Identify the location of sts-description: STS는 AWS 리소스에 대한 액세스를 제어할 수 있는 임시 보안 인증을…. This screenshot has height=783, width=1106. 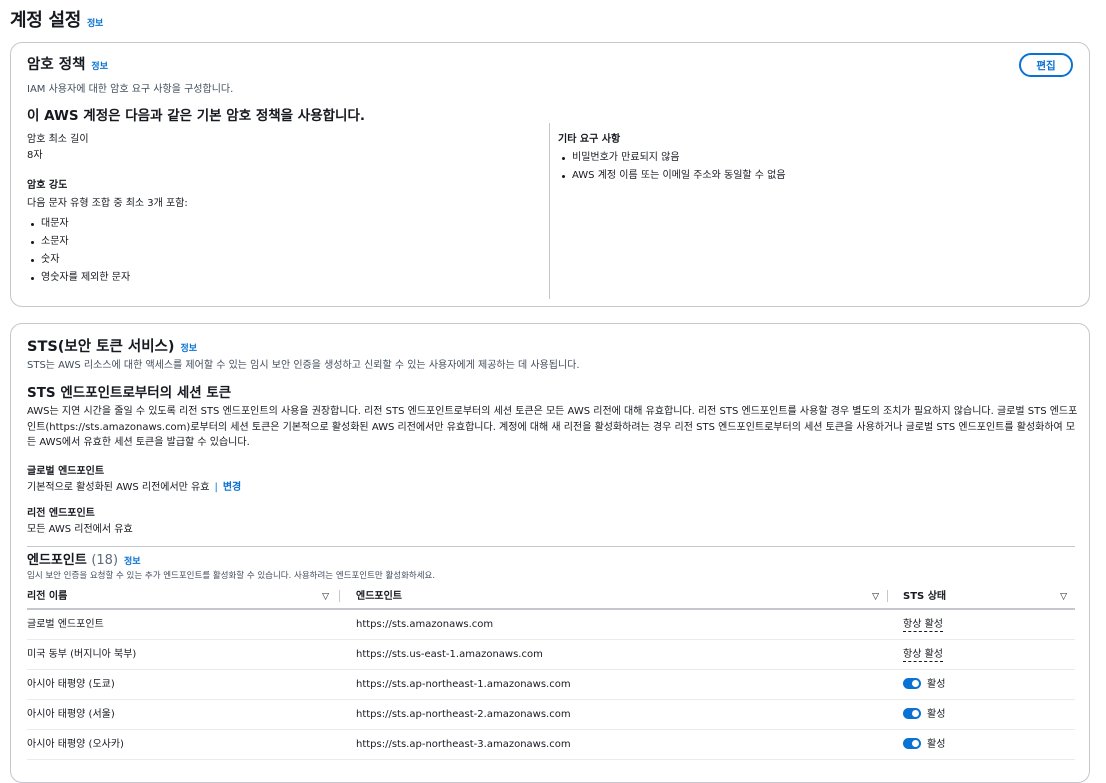
(303, 365).